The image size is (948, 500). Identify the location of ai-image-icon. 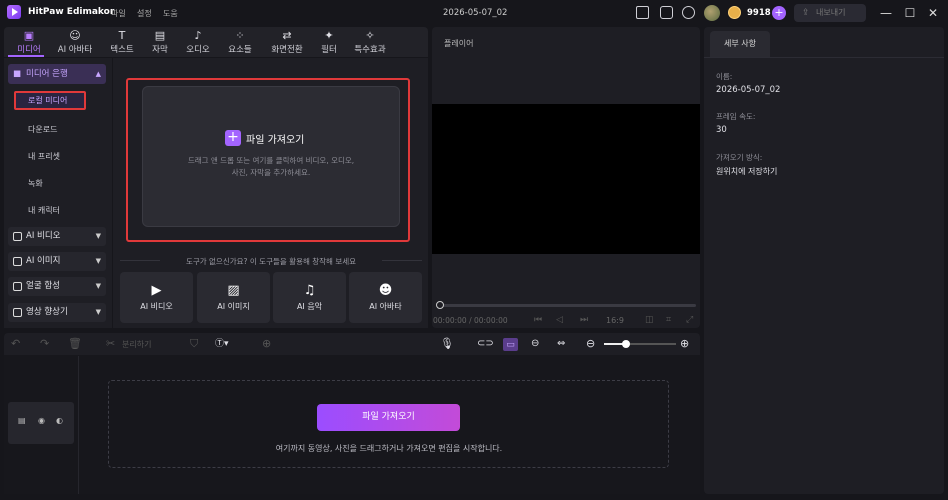
(17, 261).